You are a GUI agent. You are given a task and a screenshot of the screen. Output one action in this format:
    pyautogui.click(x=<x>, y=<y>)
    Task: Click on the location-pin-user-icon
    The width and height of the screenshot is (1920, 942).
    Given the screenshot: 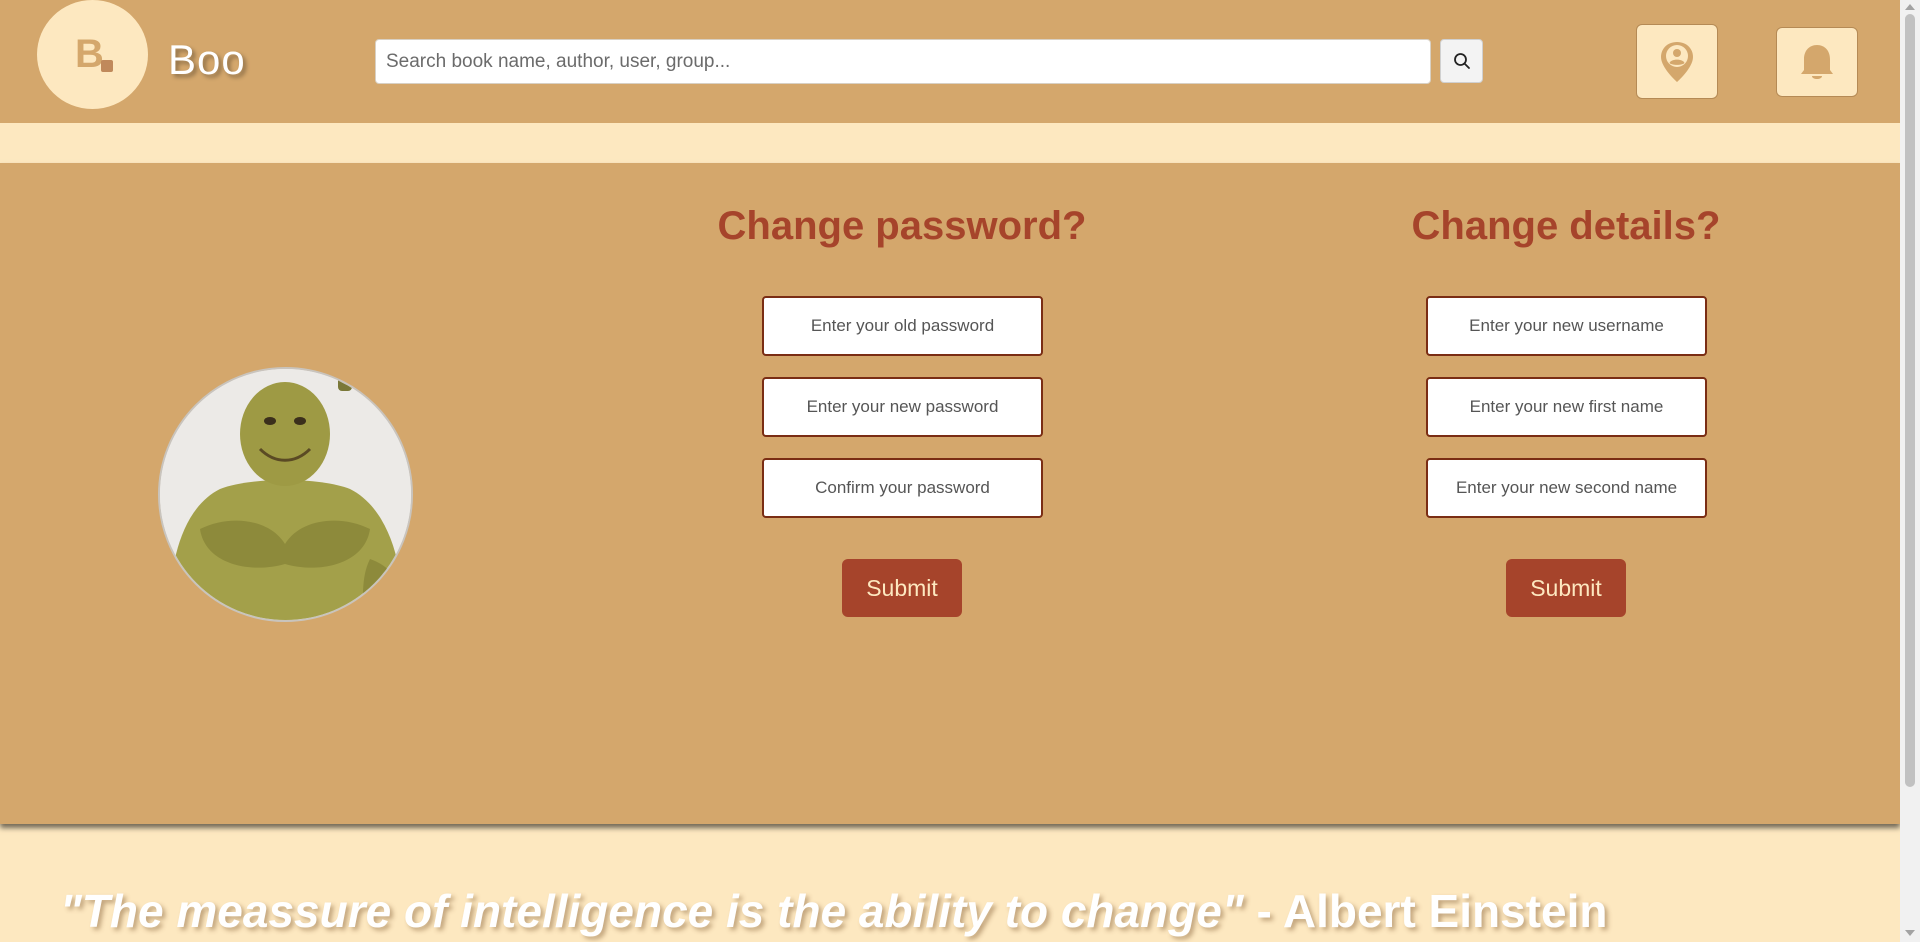 What is the action you would take?
    pyautogui.click(x=1677, y=61)
    